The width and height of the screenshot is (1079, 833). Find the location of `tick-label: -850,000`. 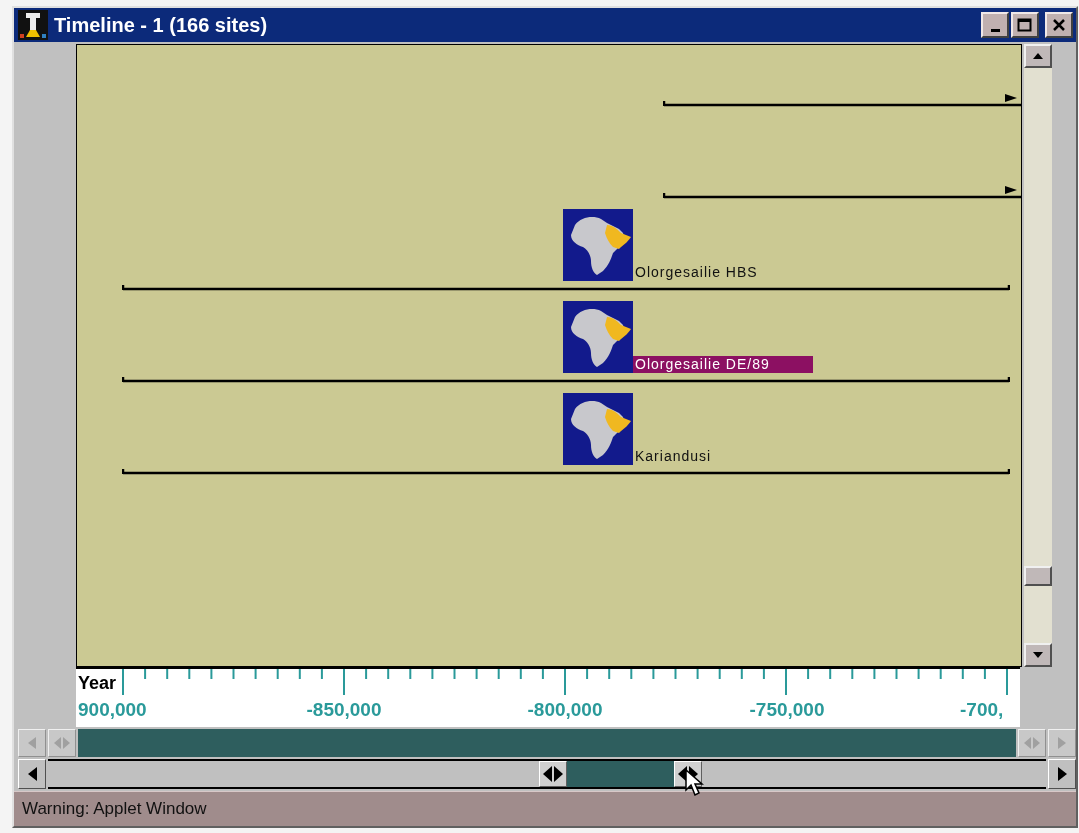

tick-label: -850,000 is located at coordinates (344, 710).